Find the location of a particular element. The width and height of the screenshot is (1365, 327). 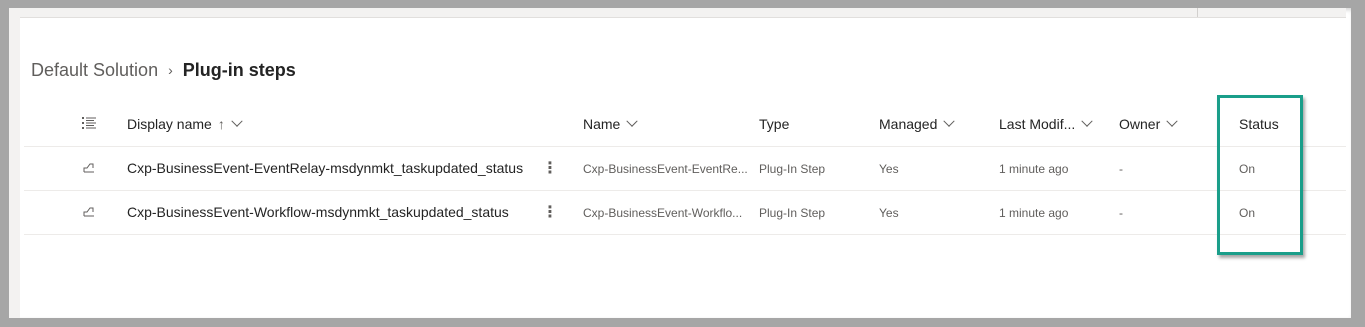

column-header-label: Name is located at coordinates (602, 124).